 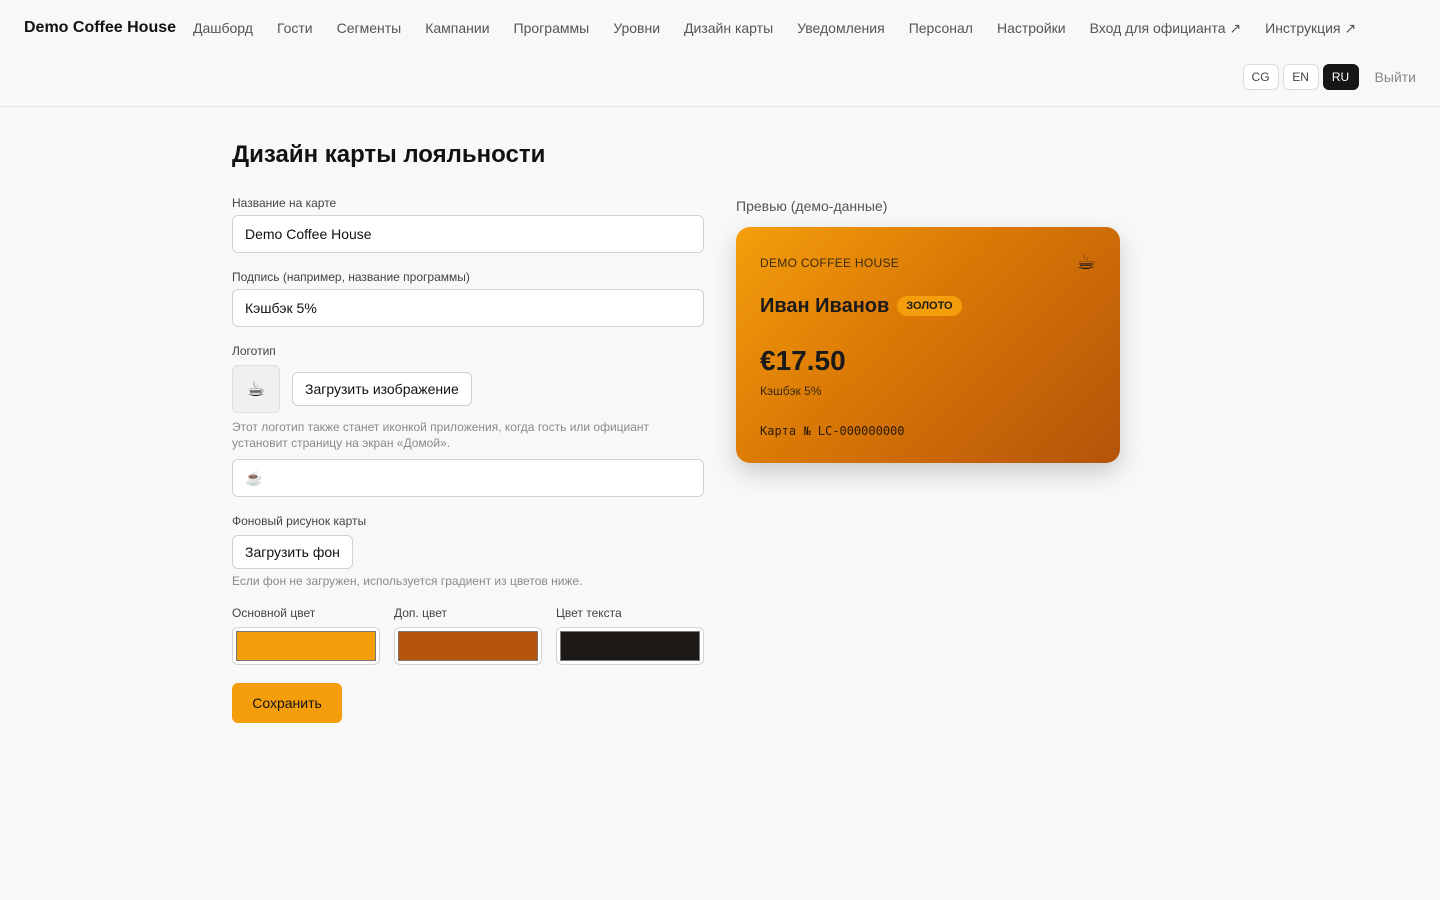 I want to click on nav-dashboard: Дашборд, so click(x=223, y=28).